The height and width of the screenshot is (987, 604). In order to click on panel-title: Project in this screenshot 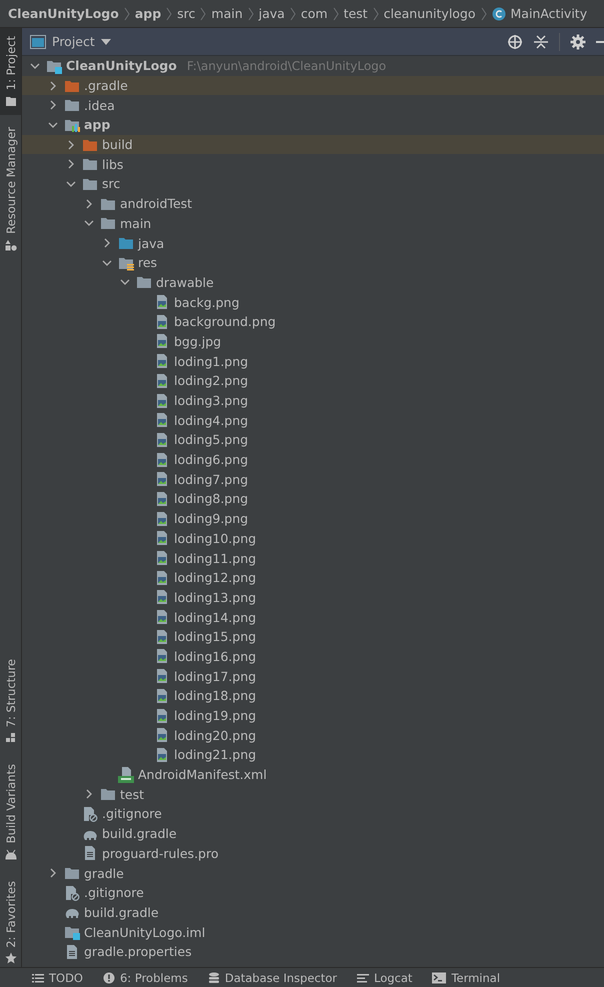, I will do `click(73, 41)`.